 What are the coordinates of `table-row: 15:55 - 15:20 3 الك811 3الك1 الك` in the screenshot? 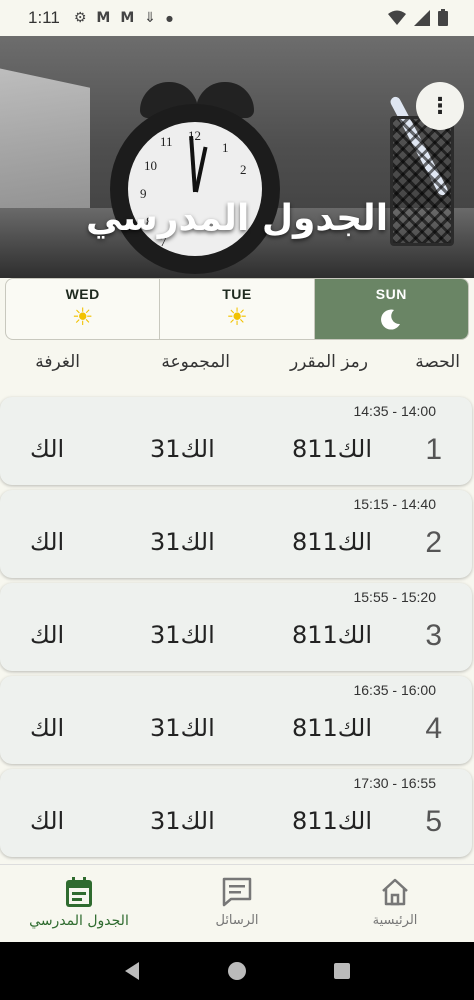 It's located at (236, 627).